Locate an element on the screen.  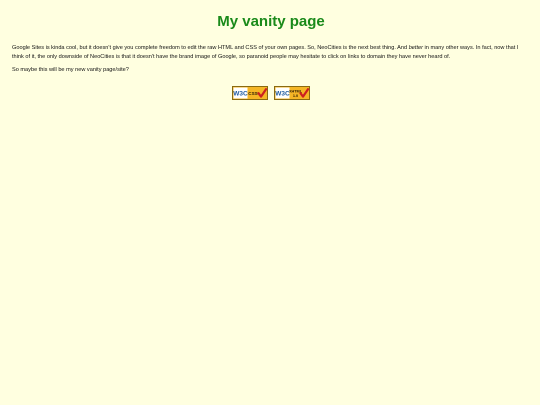
badge-sublabel: 1.0 is located at coordinates (295, 96).